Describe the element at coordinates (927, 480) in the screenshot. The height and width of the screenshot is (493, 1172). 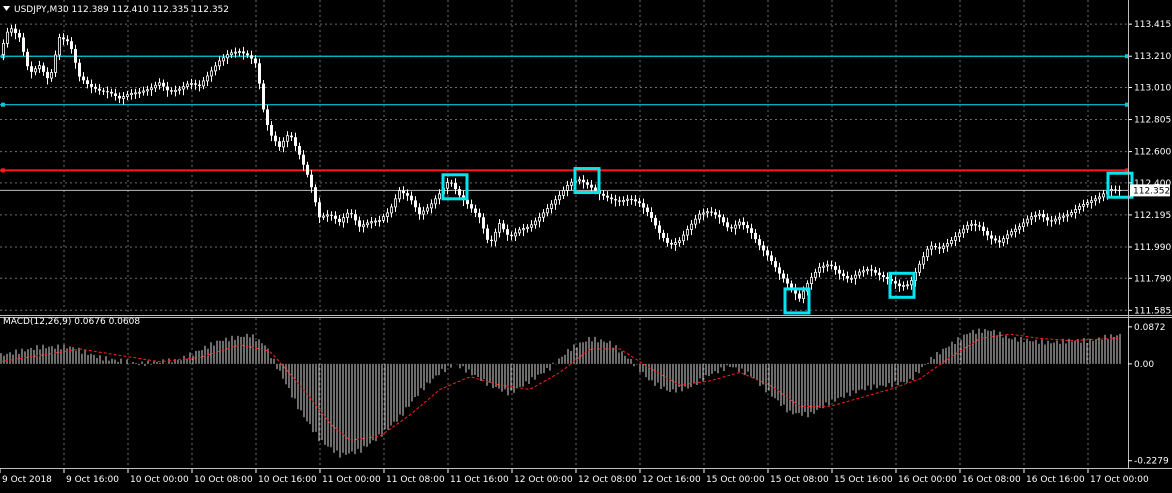
I see `x-tick-label: 16 Oct 00:00` at that location.